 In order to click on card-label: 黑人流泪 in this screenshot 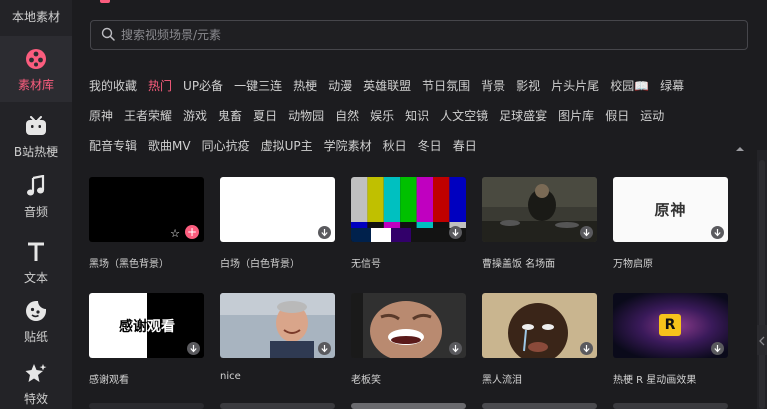, I will do `click(502, 380)`.